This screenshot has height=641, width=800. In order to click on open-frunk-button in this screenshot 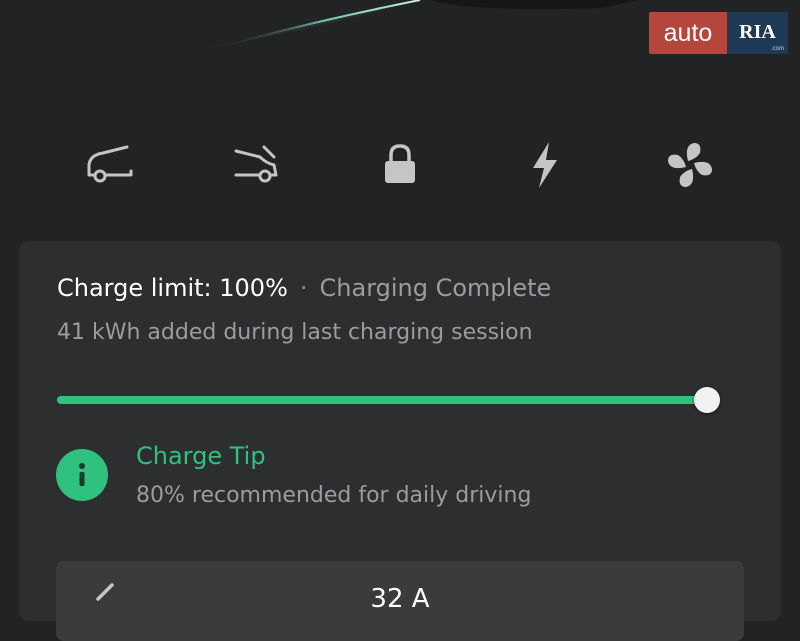, I will do `click(110, 165)`.